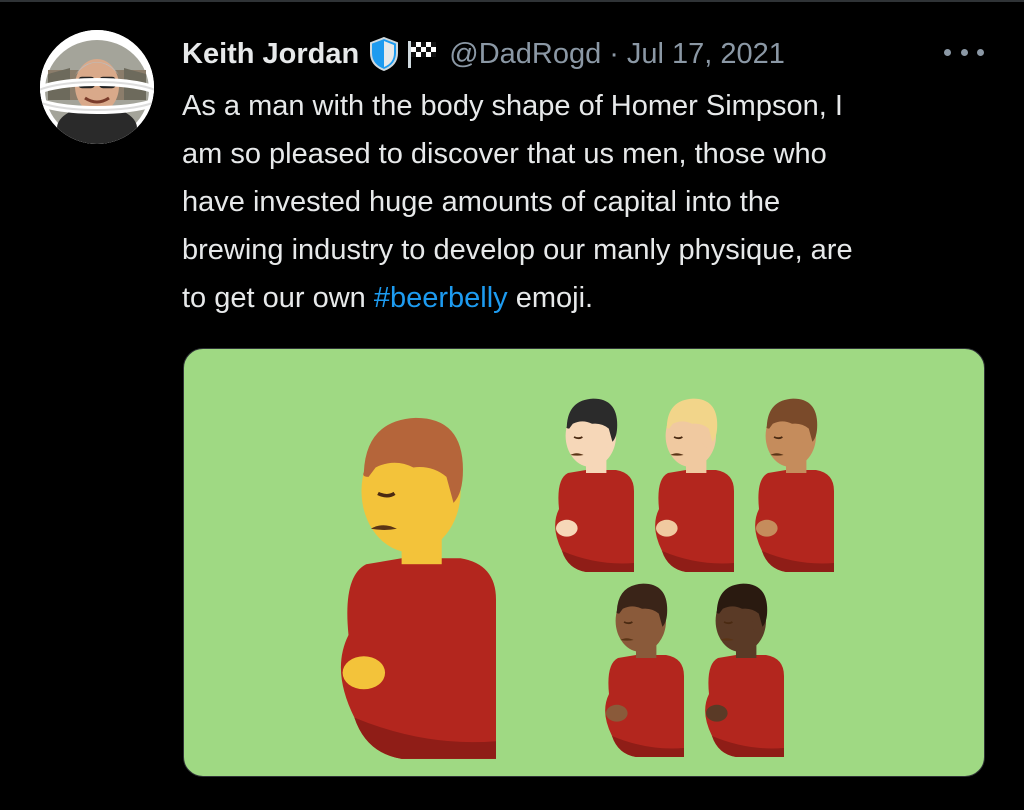  I want to click on text-suffix: emoji., so click(550, 298).